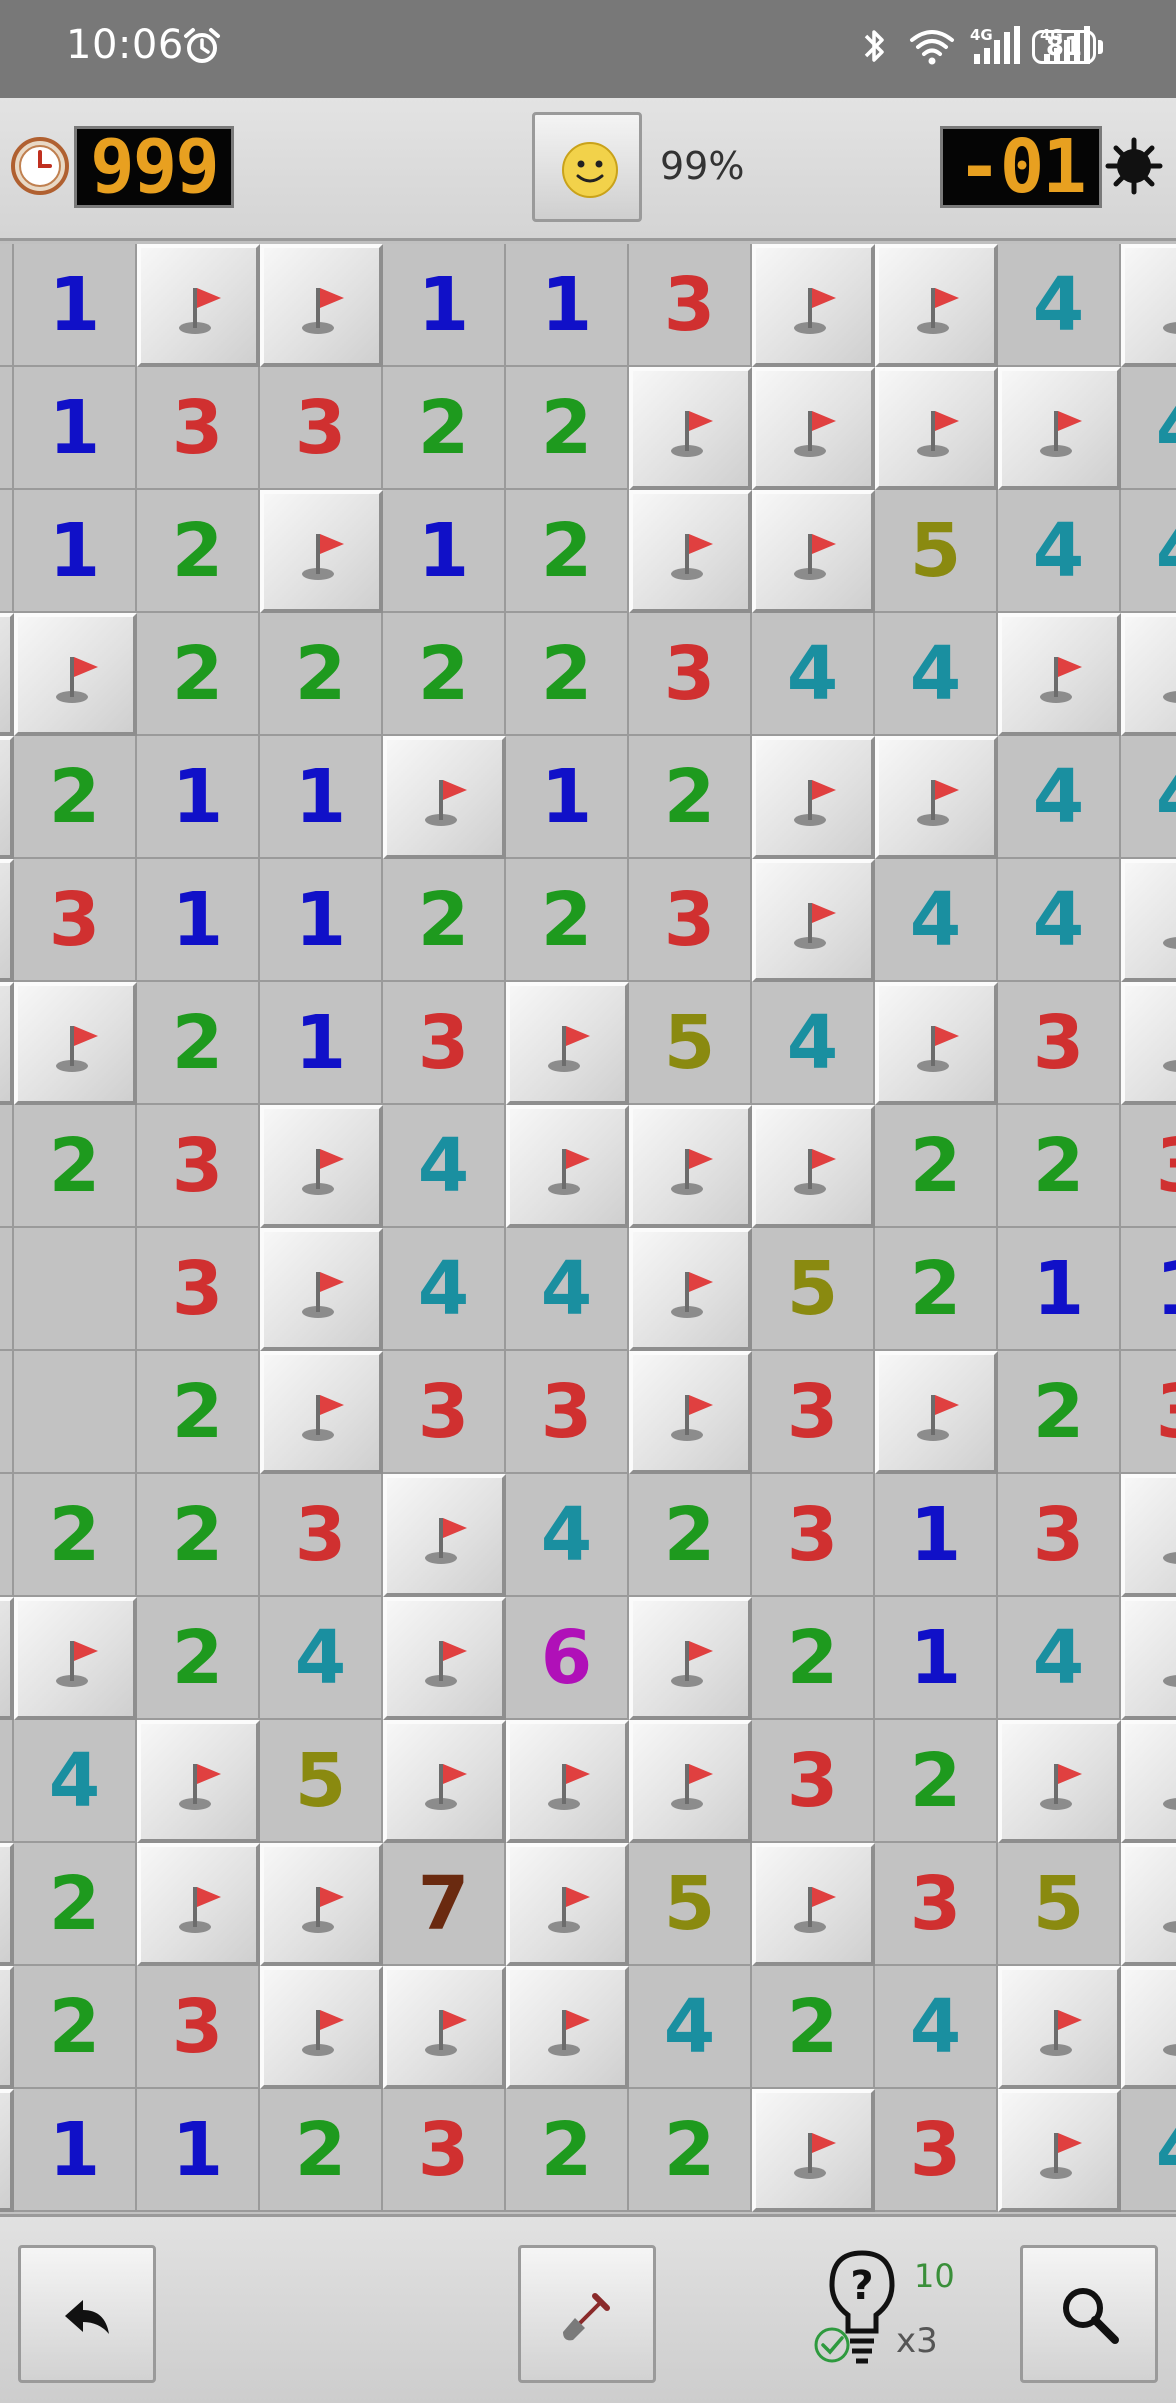 Image resolution: width=1176 pixels, height=2403 pixels. What do you see at coordinates (587, 2314) in the screenshot?
I see `dig-mode-button` at bounding box center [587, 2314].